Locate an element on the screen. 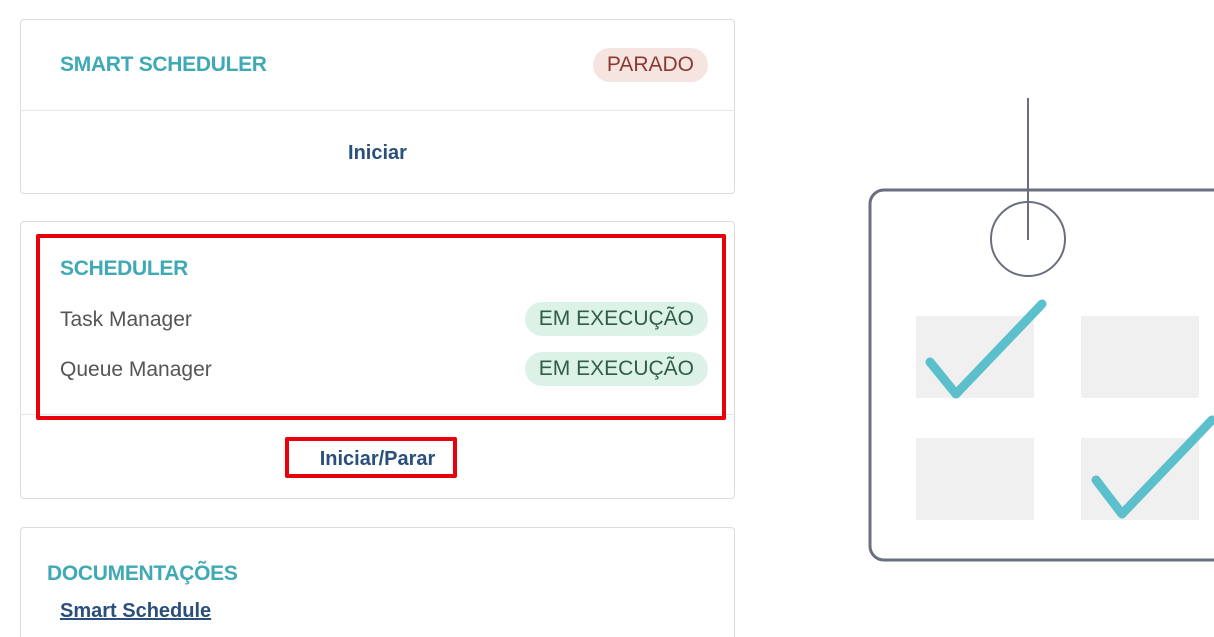 Image resolution: width=1214 pixels, height=637 pixels. smart-scheduler-title: SMART SCHEDULER is located at coordinates (163, 64).